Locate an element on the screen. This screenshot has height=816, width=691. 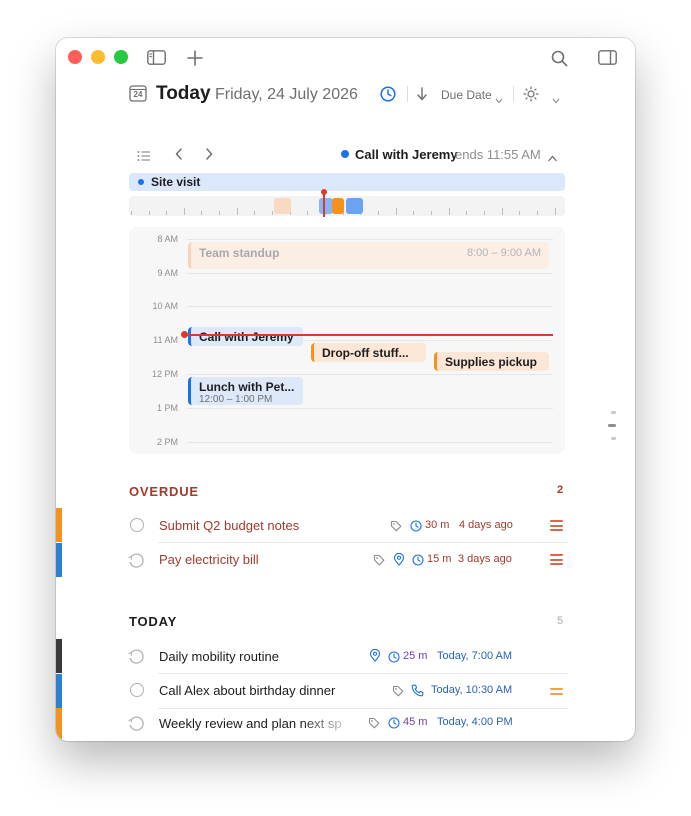
task-title: Submit Q2 budget notes is located at coordinates (229, 525).